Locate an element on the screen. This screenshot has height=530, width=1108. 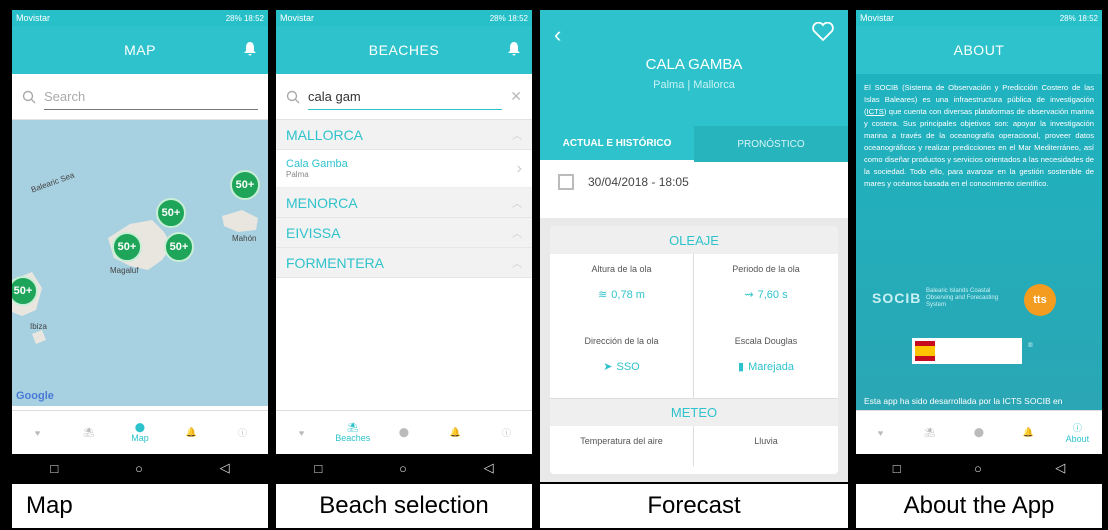
forecast-header: ‹ CALA GAMBA Palma | Mallorca is located at coordinates (694, 68).